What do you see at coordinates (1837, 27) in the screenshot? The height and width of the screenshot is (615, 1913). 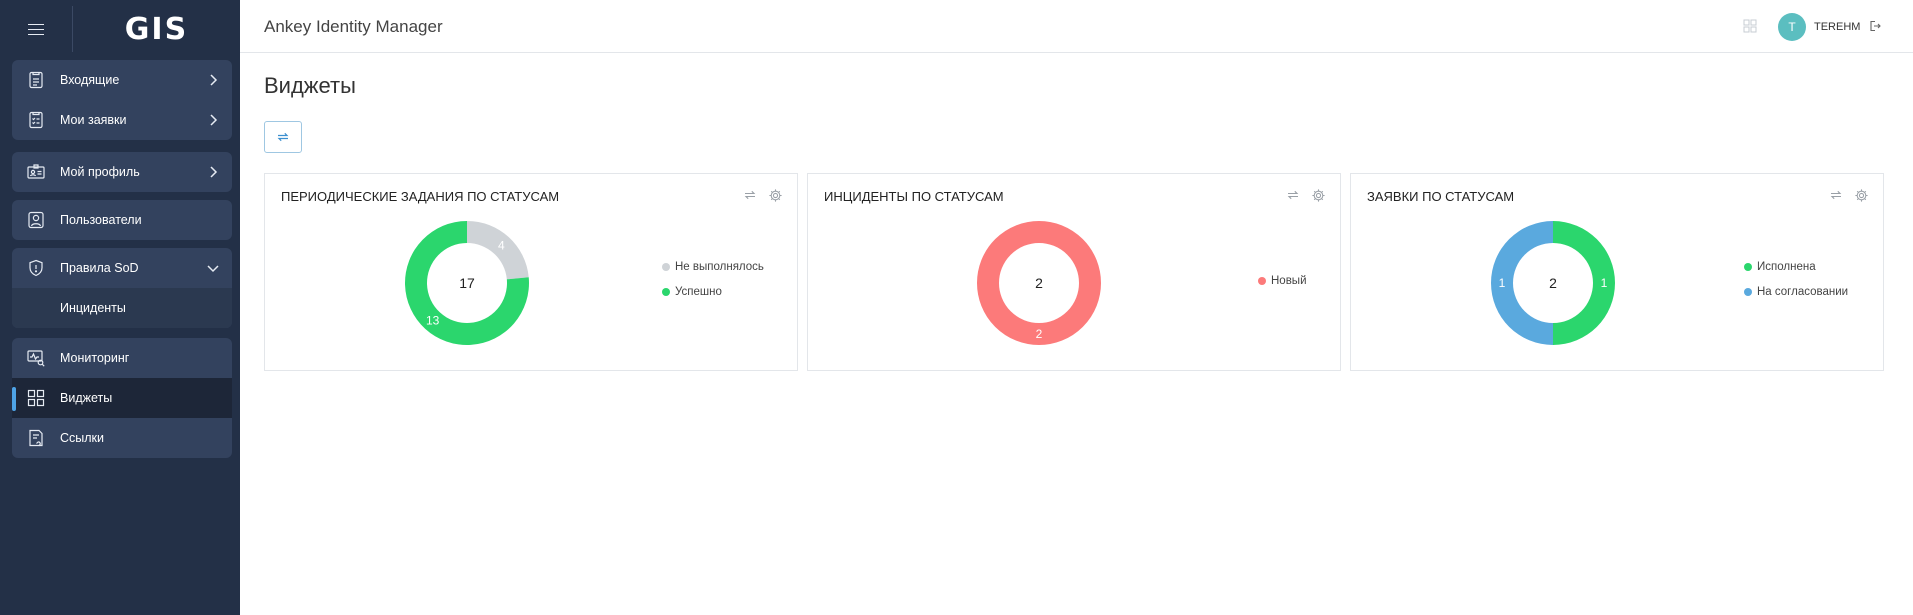 I see `username: TEREHM` at bounding box center [1837, 27].